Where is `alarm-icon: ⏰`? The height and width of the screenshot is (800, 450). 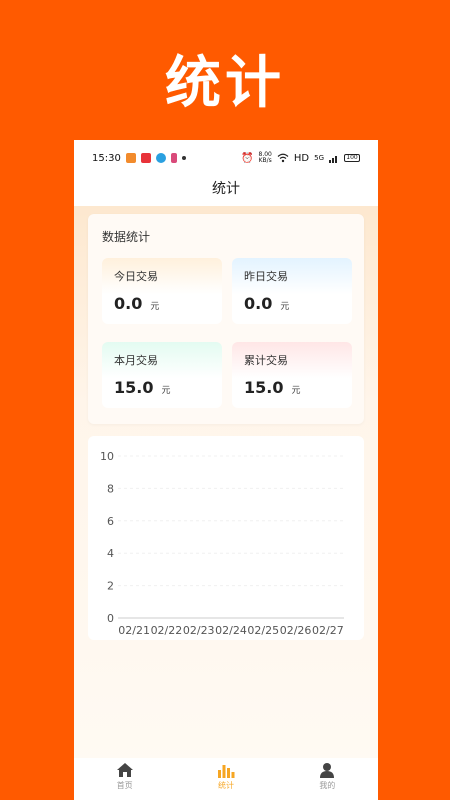 alarm-icon: ⏰ is located at coordinates (247, 158).